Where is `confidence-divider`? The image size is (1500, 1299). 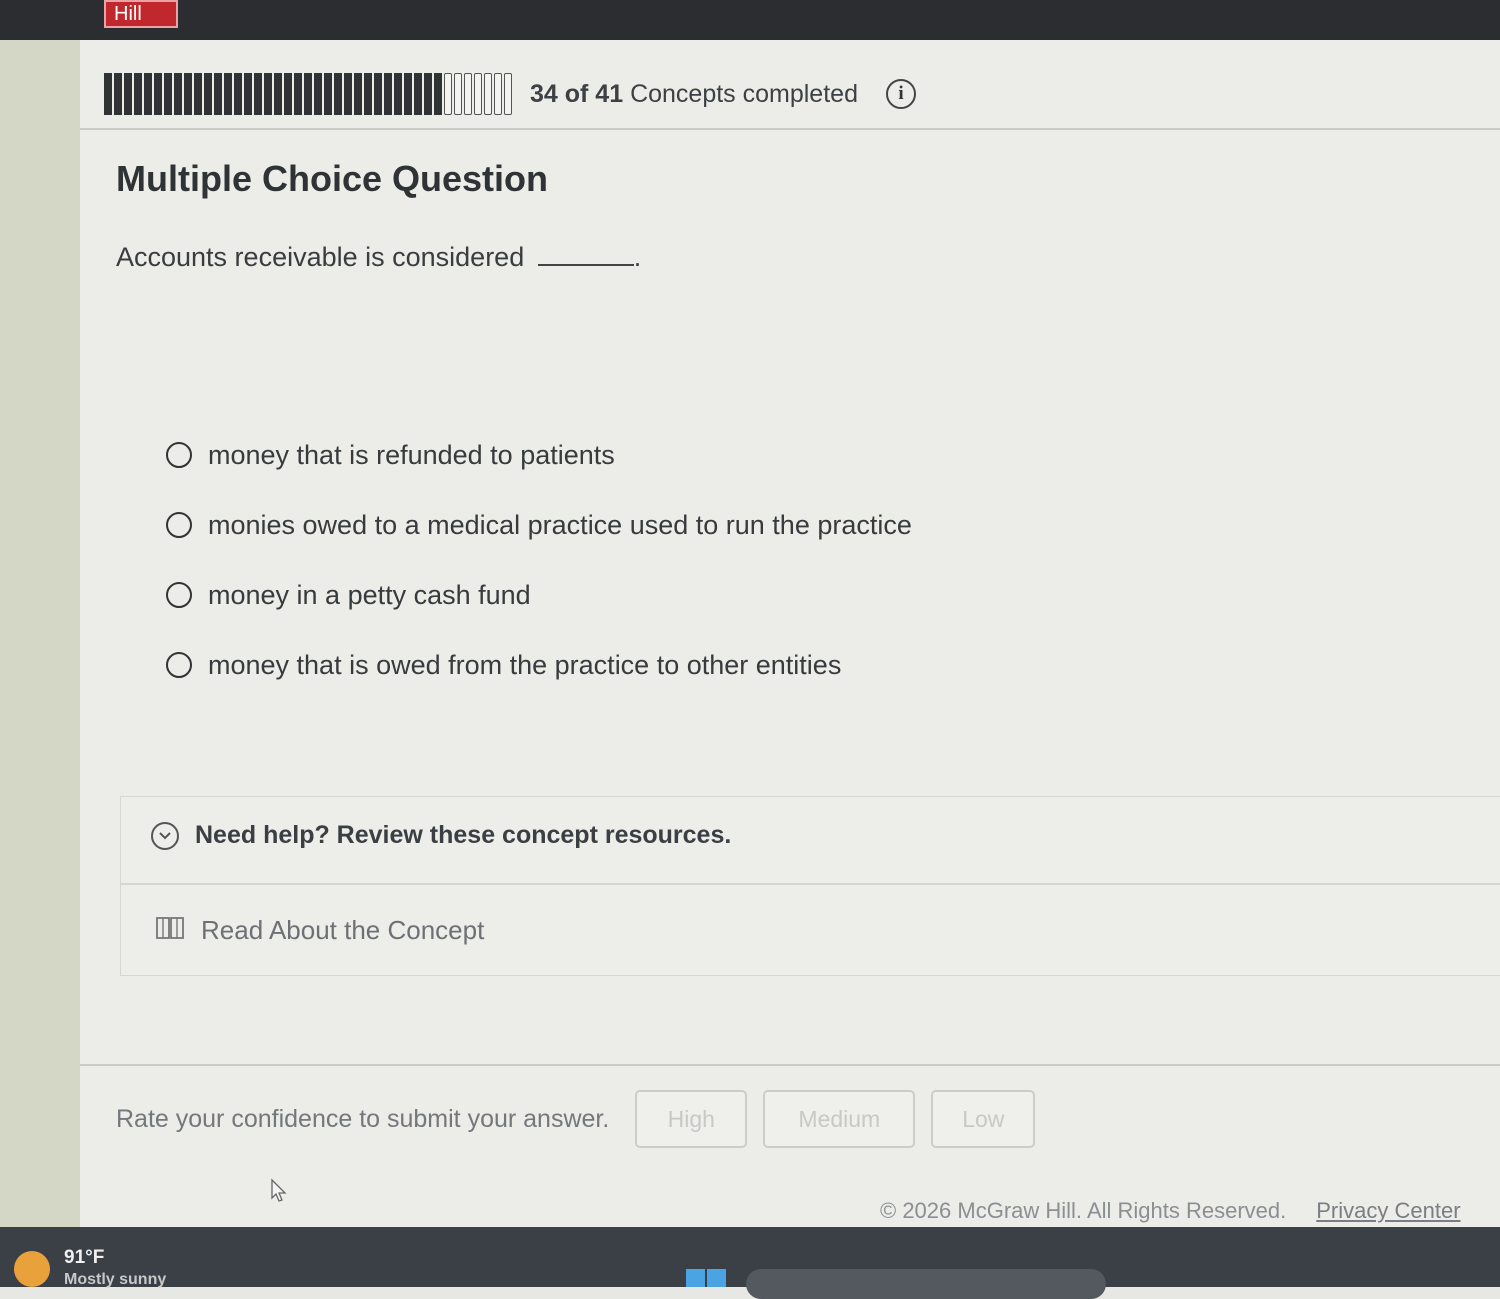 confidence-divider is located at coordinates (790, 1065).